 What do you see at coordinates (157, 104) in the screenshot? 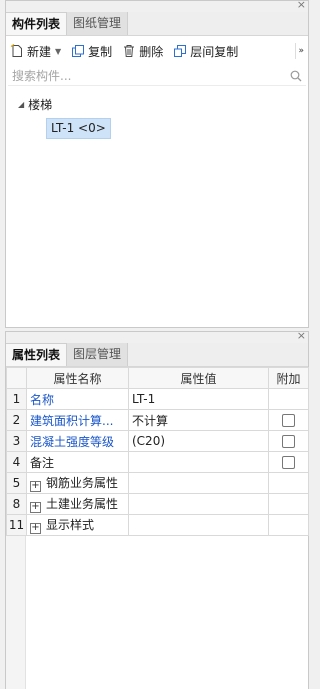
I see `tree-node-stairs: ◢ 楼梯` at bounding box center [157, 104].